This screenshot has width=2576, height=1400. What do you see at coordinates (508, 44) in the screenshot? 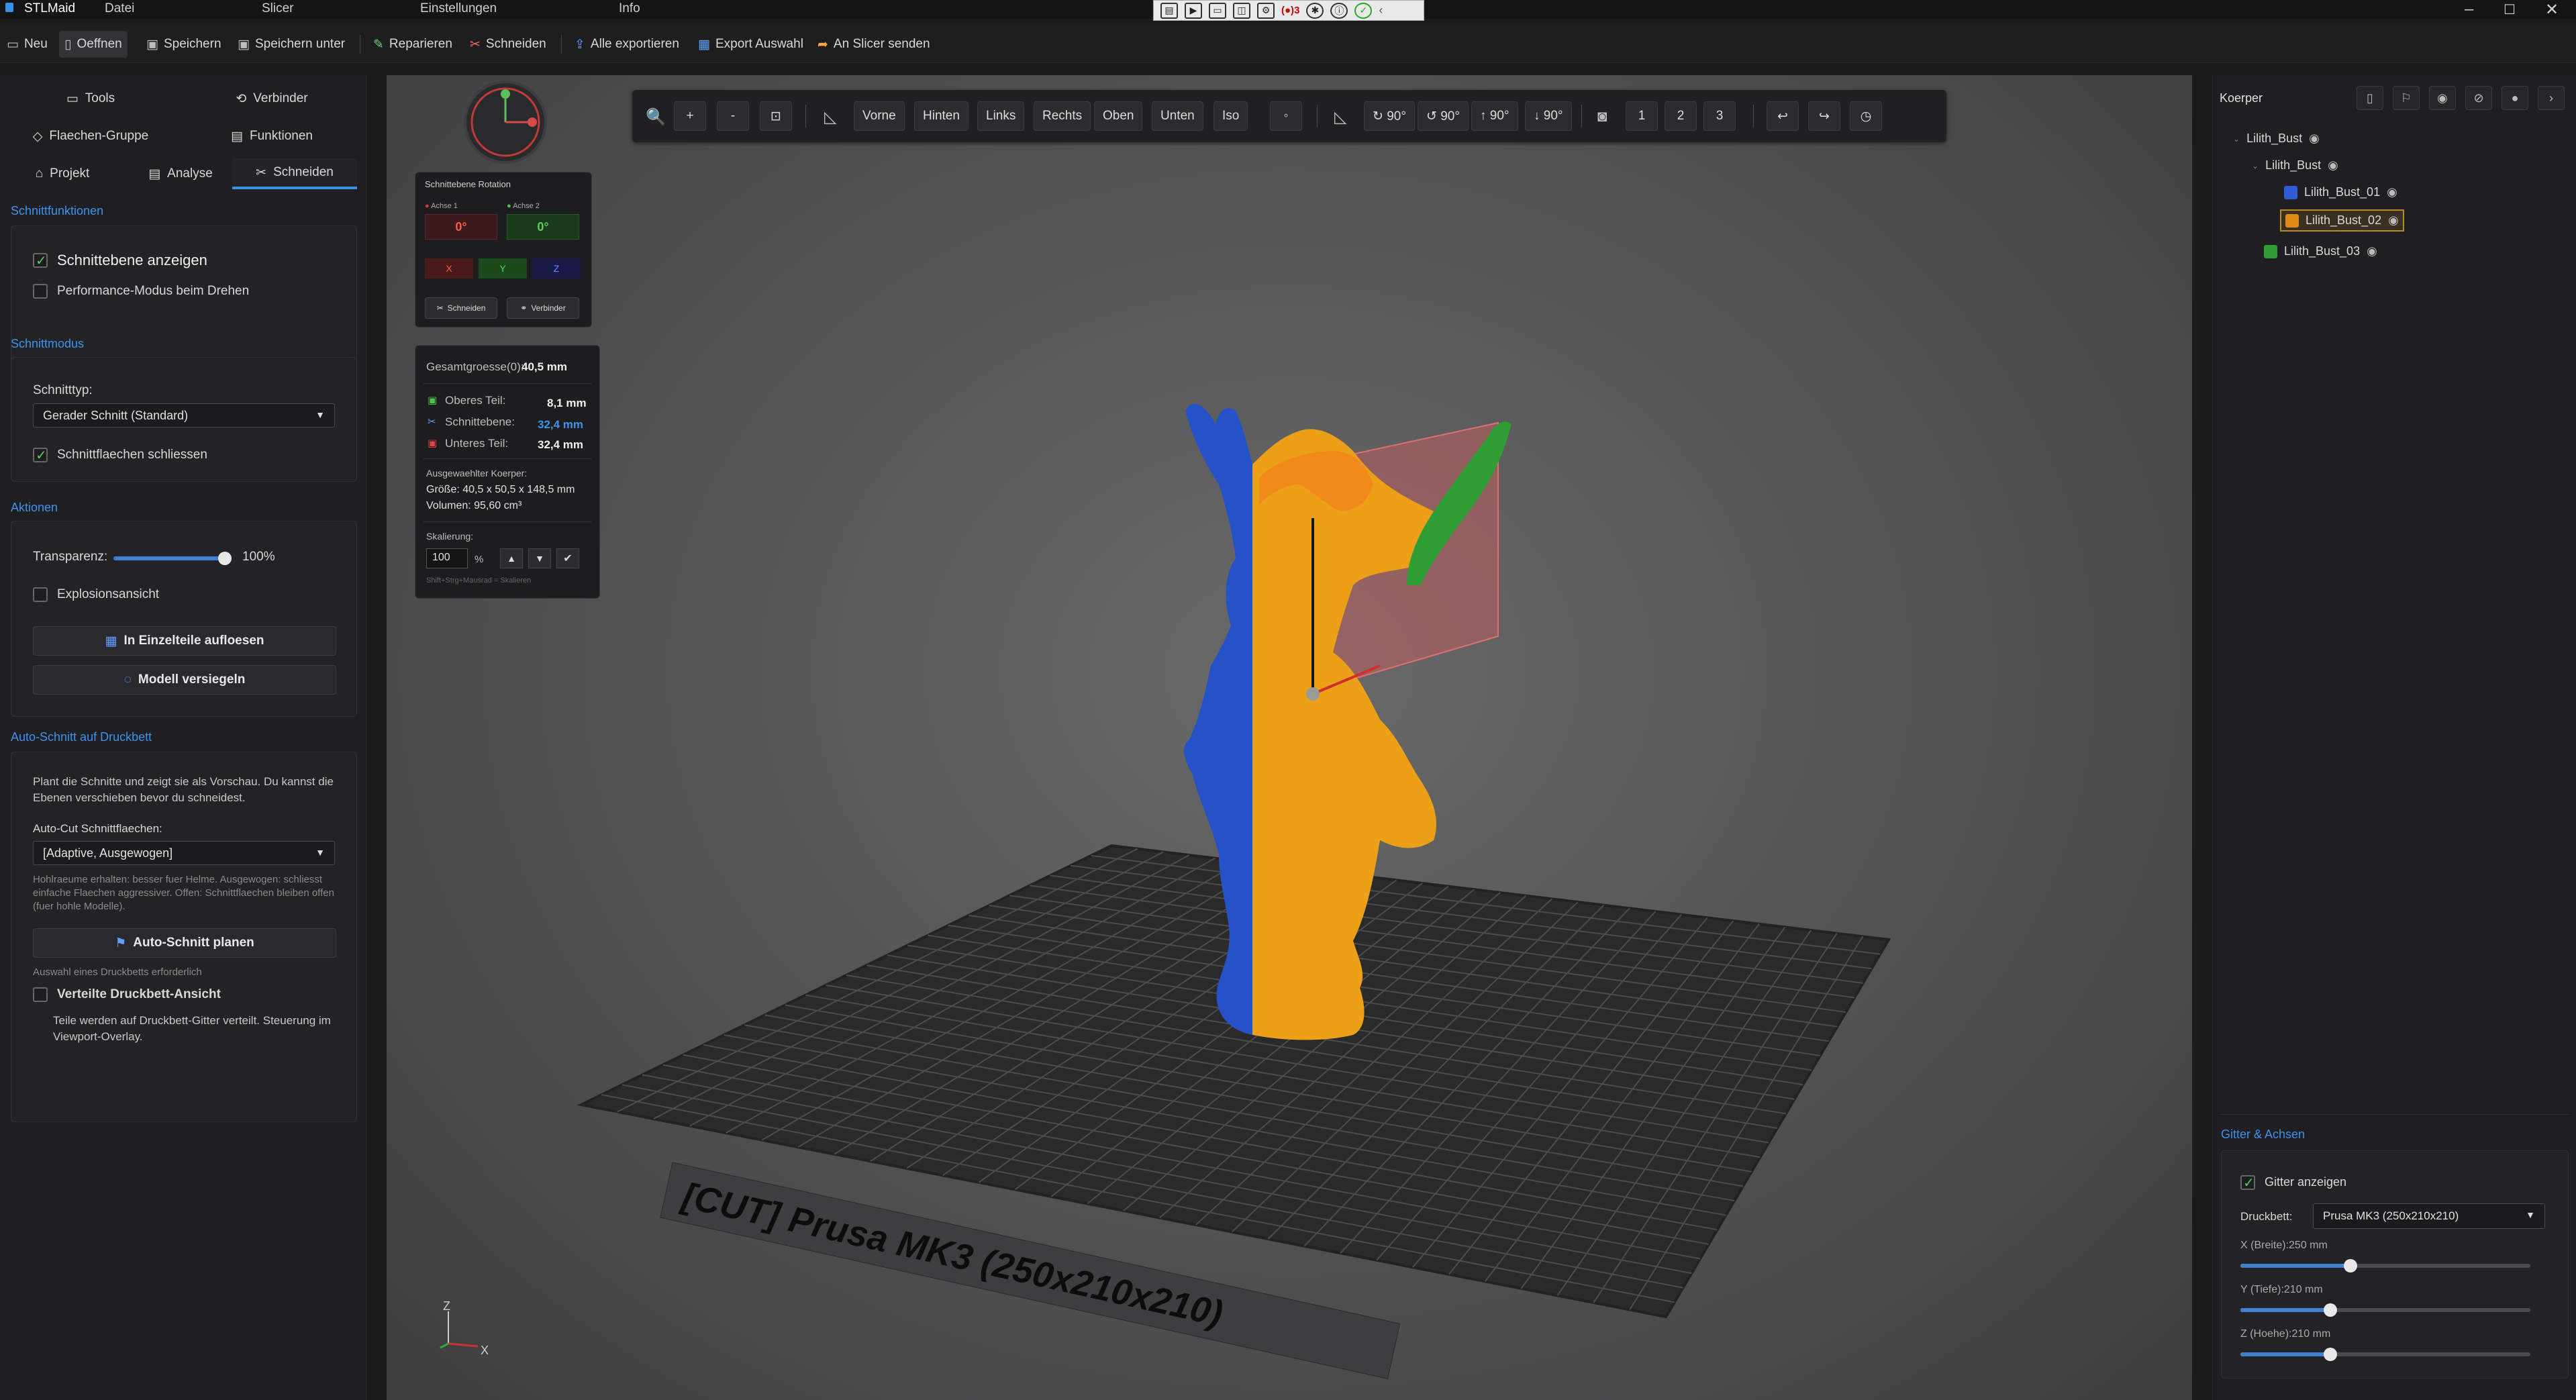
I see `cut-button: ✂ Schneiden` at bounding box center [508, 44].